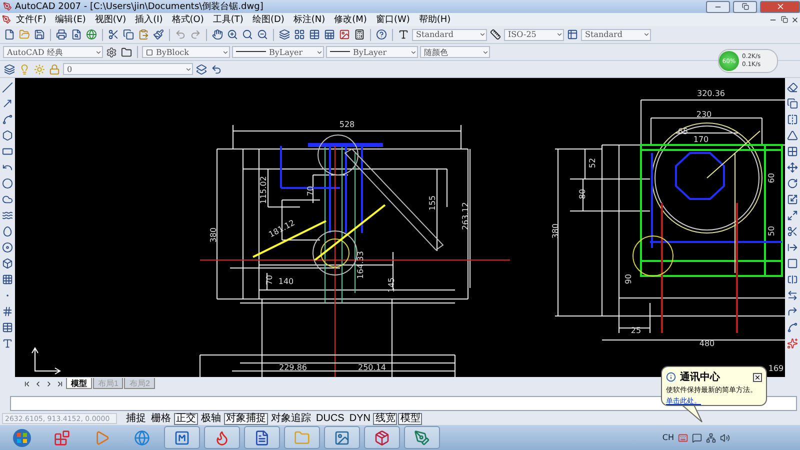 The height and width of the screenshot is (450, 800). I want to click on block-icon, so click(7, 263).